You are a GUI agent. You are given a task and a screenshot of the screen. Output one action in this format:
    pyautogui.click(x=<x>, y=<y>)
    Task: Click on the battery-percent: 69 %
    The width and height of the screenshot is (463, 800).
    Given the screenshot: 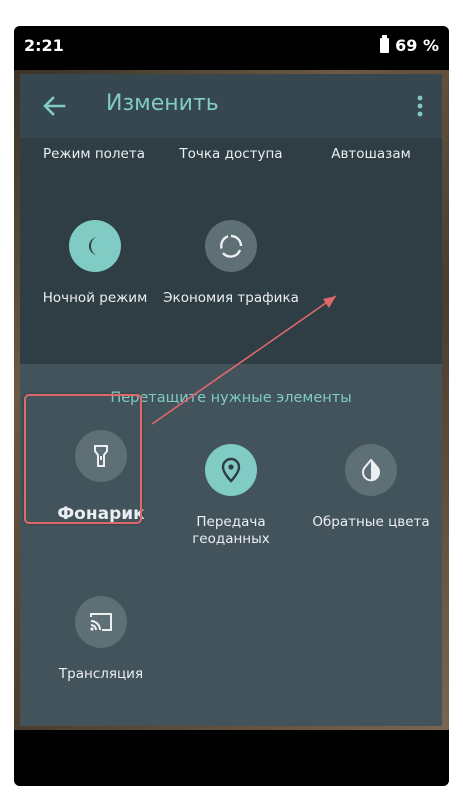 What is the action you would take?
    pyautogui.click(x=417, y=45)
    